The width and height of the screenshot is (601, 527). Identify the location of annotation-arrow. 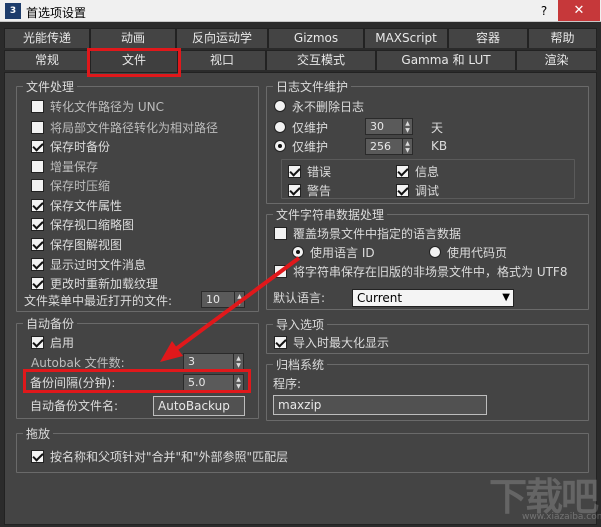
(230, 309).